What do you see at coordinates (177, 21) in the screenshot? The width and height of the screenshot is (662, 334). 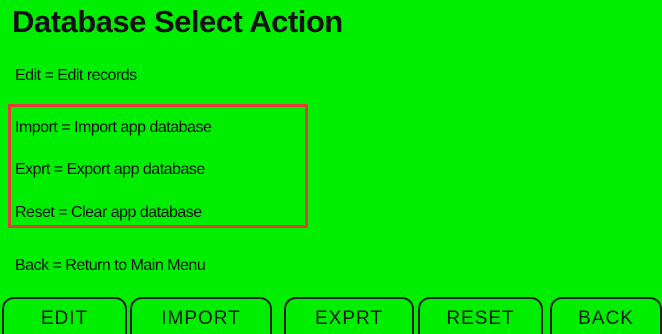 I see `screen-title: Database Select Action` at bounding box center [177, 21].